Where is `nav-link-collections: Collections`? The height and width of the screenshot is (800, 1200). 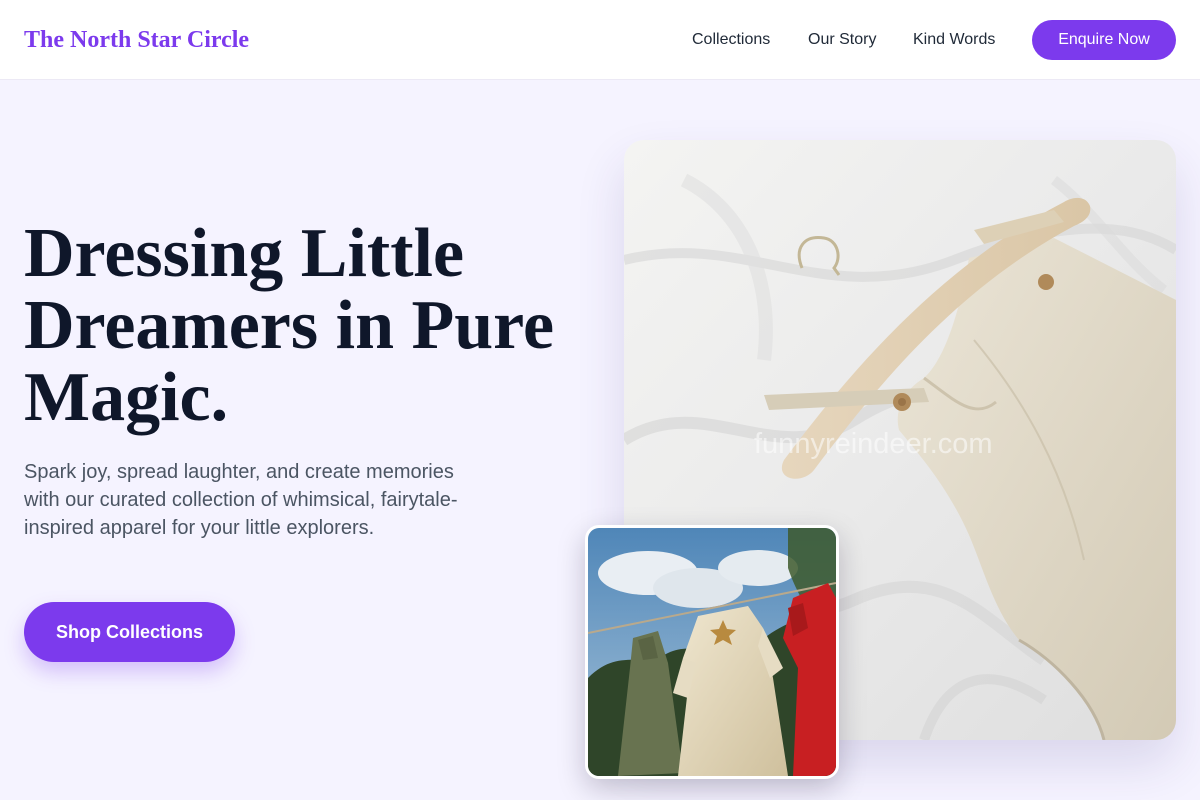
nav-link-collections: Collections is located at coordinates (731, 40).